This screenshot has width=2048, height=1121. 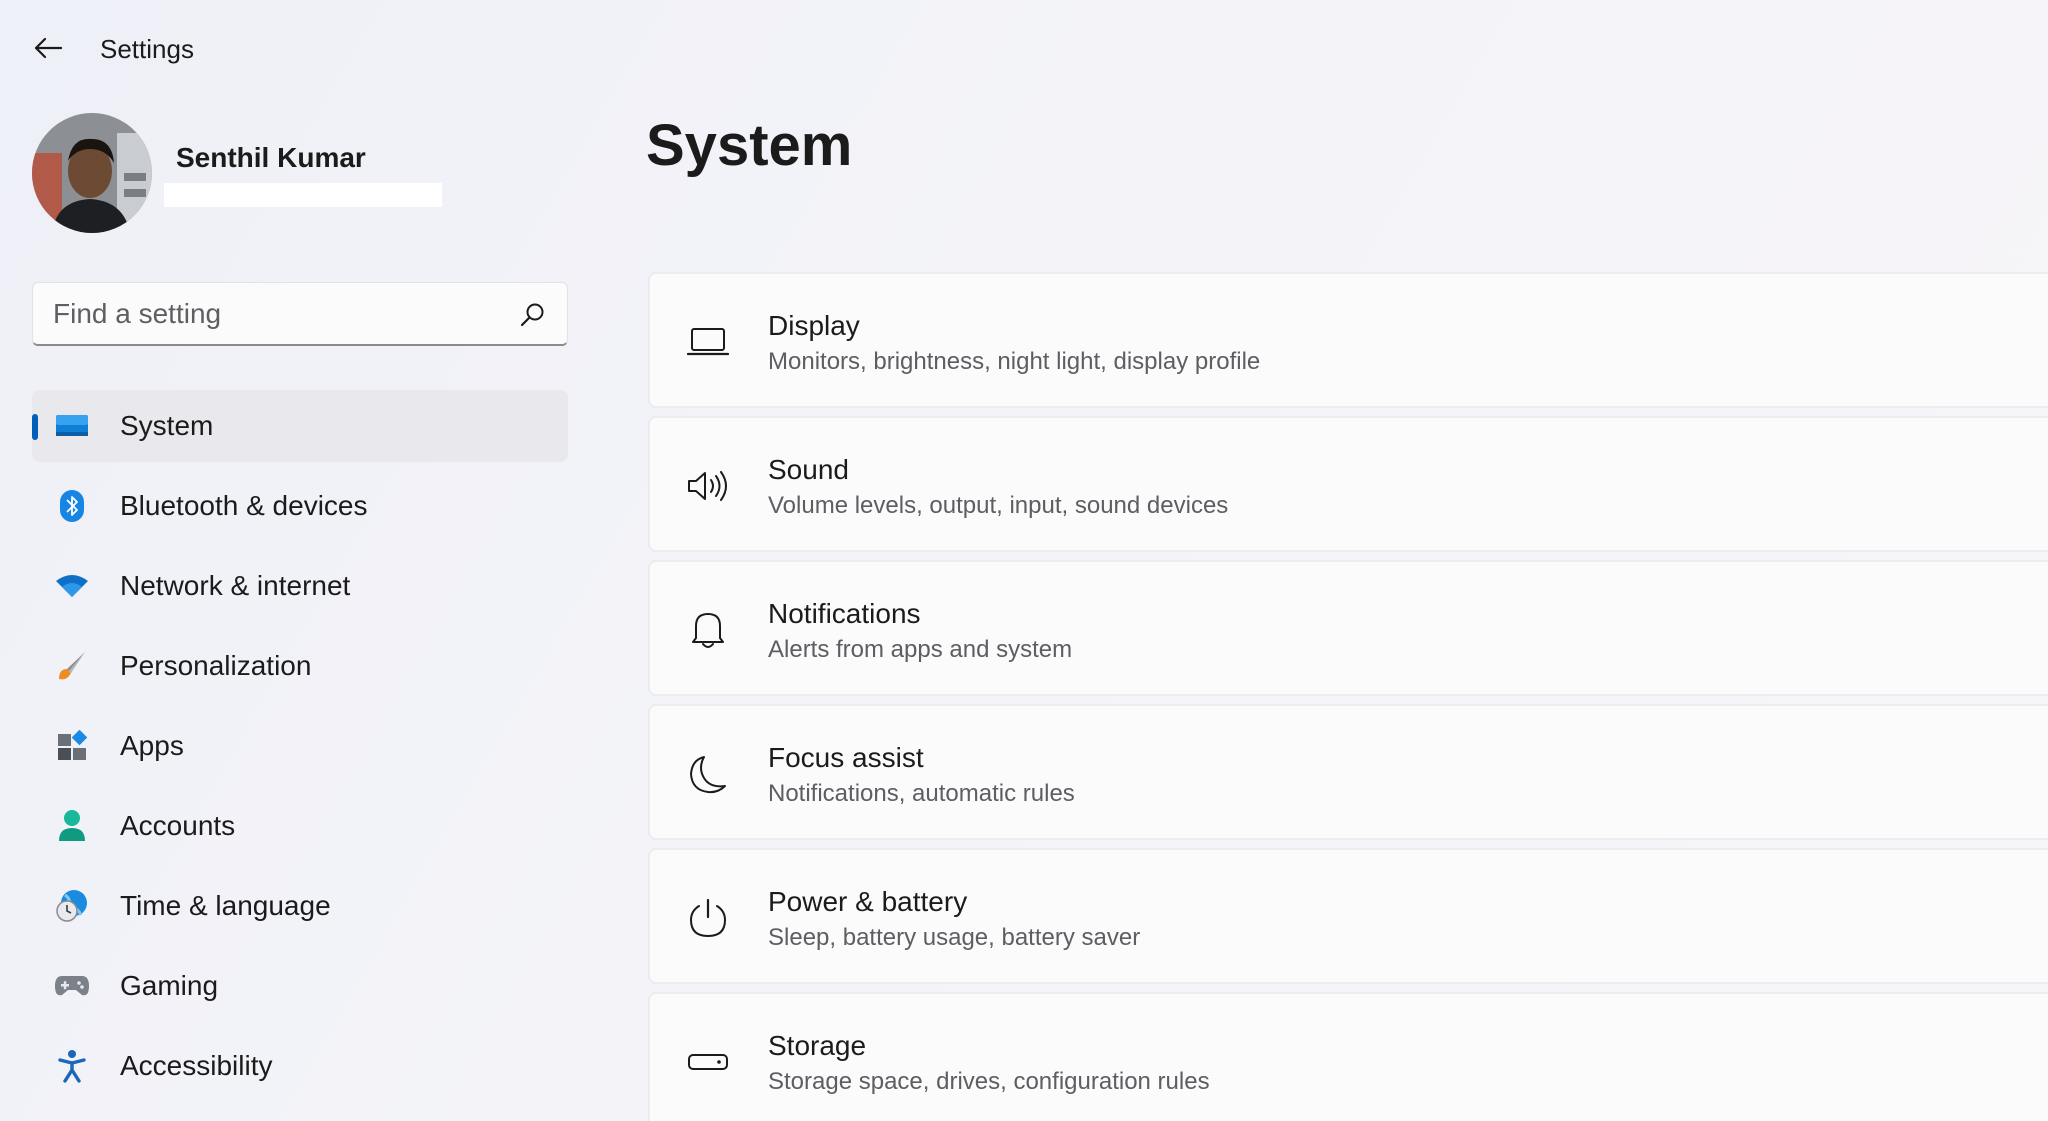 I want to click on globe-clock-icon, so click(x=72, y=906).